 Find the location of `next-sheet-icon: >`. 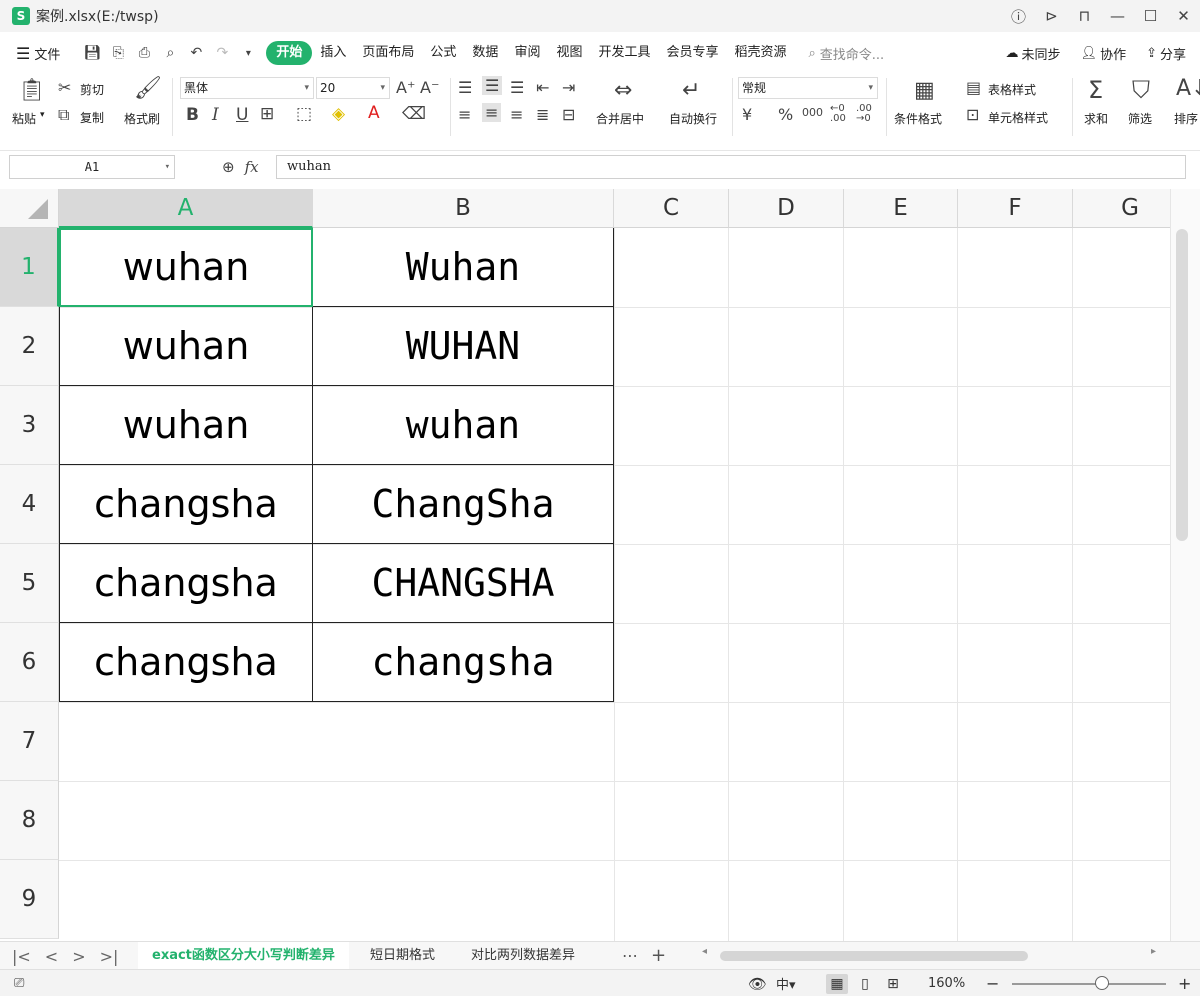

next-sheet-icon: > is located at coordinates (78, 956).